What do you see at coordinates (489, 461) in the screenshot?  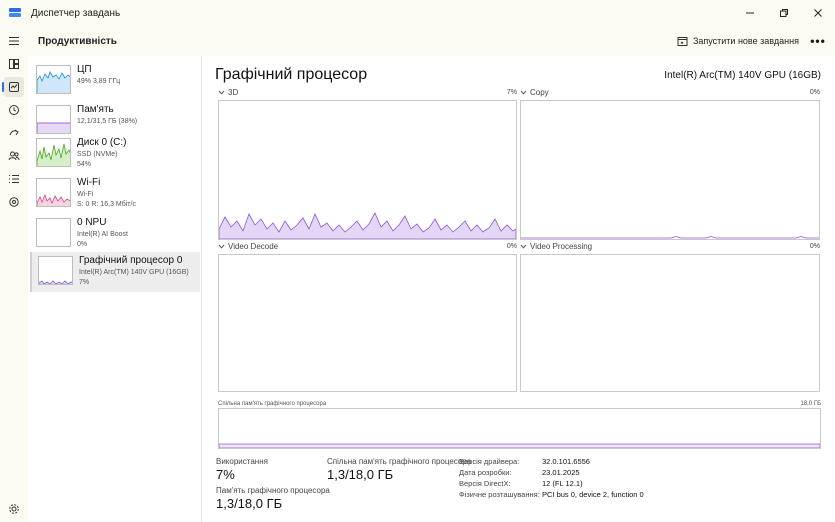 I see `driver-version-label: Версія драйвера:` at bounding box center [489, 461].